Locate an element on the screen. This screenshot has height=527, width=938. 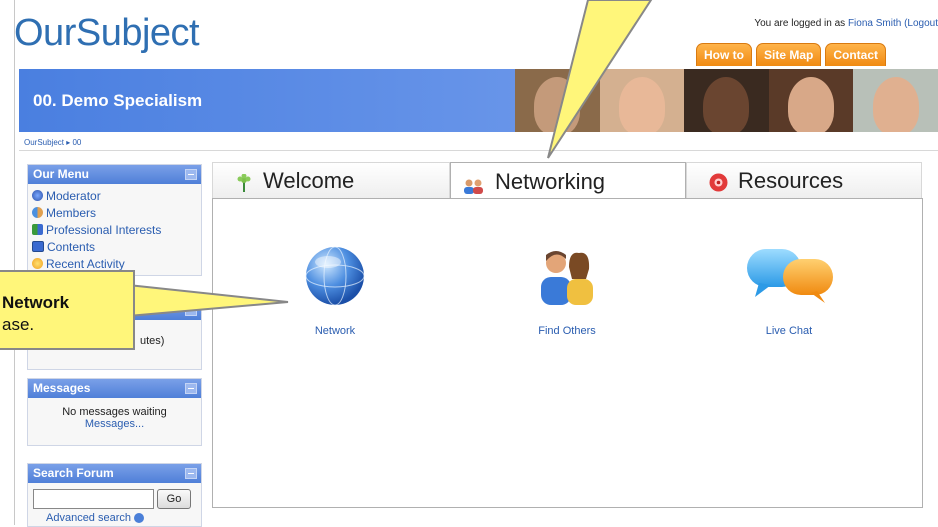
search-input is located at coordinates (93, 499).